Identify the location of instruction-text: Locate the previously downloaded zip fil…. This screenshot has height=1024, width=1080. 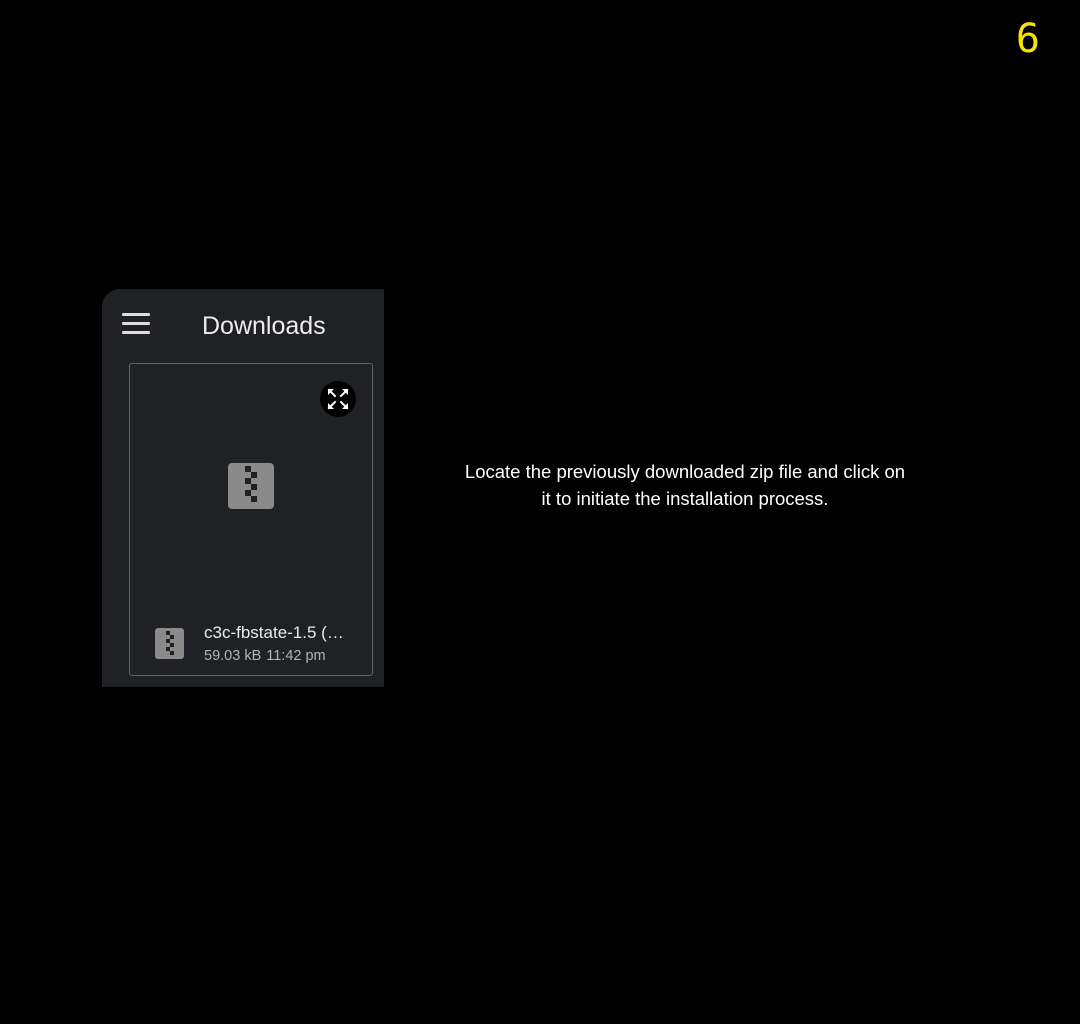
(685, 485).